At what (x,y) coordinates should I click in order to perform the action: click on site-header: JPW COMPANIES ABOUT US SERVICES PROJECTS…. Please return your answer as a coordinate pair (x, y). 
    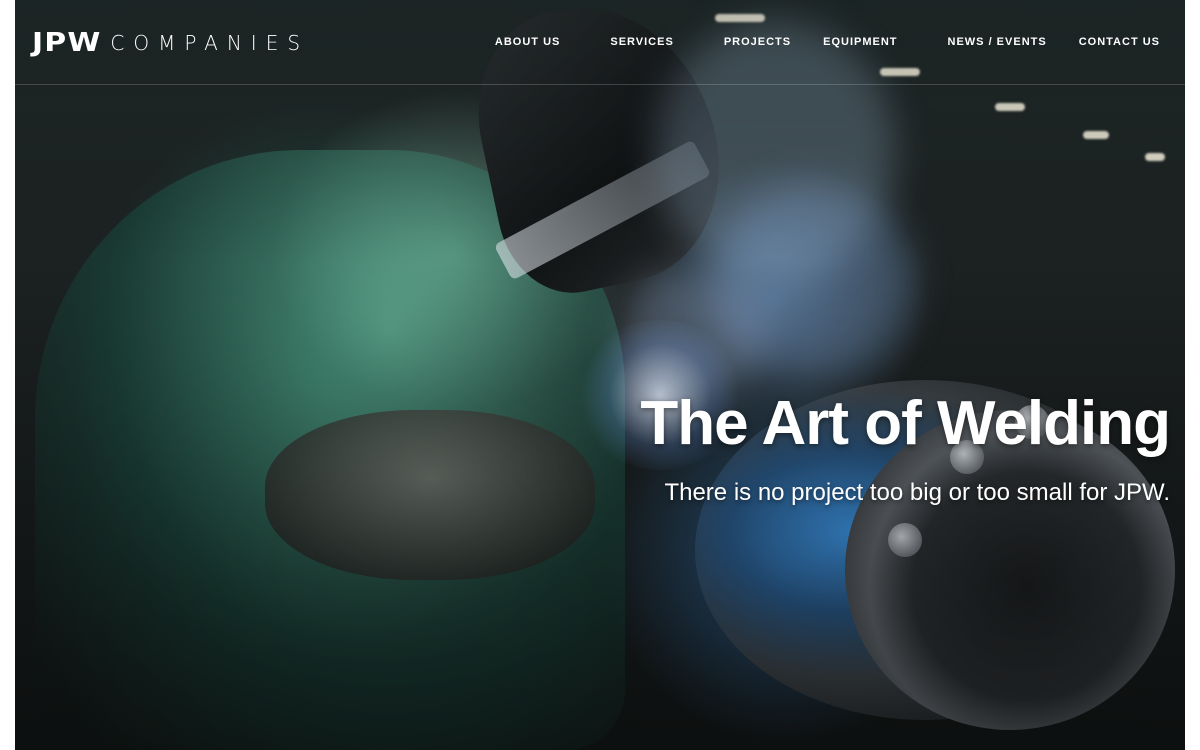
    Looking at the image, I should click on (600, 42).